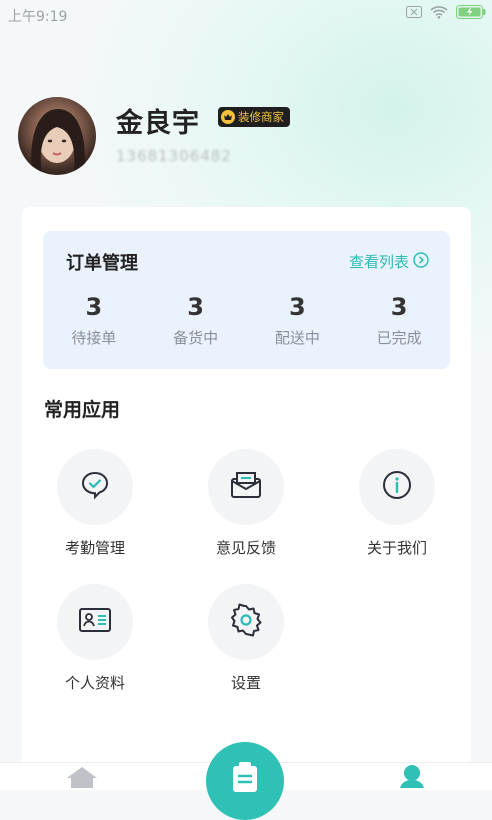 The image size is (492, 820). I want to click on view-list-label: 查看列表, so click(378, 262).